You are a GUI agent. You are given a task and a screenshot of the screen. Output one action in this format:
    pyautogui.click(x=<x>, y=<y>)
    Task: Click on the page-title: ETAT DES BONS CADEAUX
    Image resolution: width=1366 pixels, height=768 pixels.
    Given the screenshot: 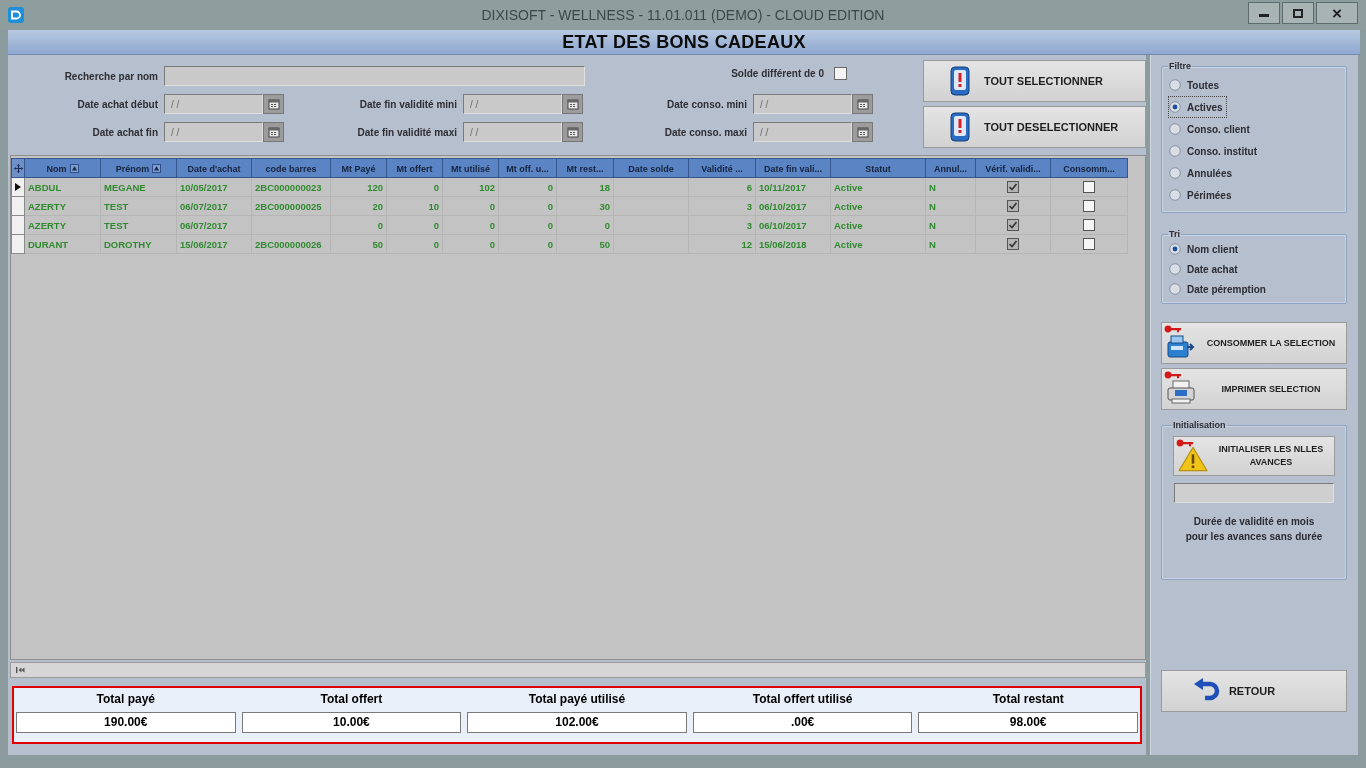 What is the action you would take?
    pyautogui.click(x=684, y=42)
    